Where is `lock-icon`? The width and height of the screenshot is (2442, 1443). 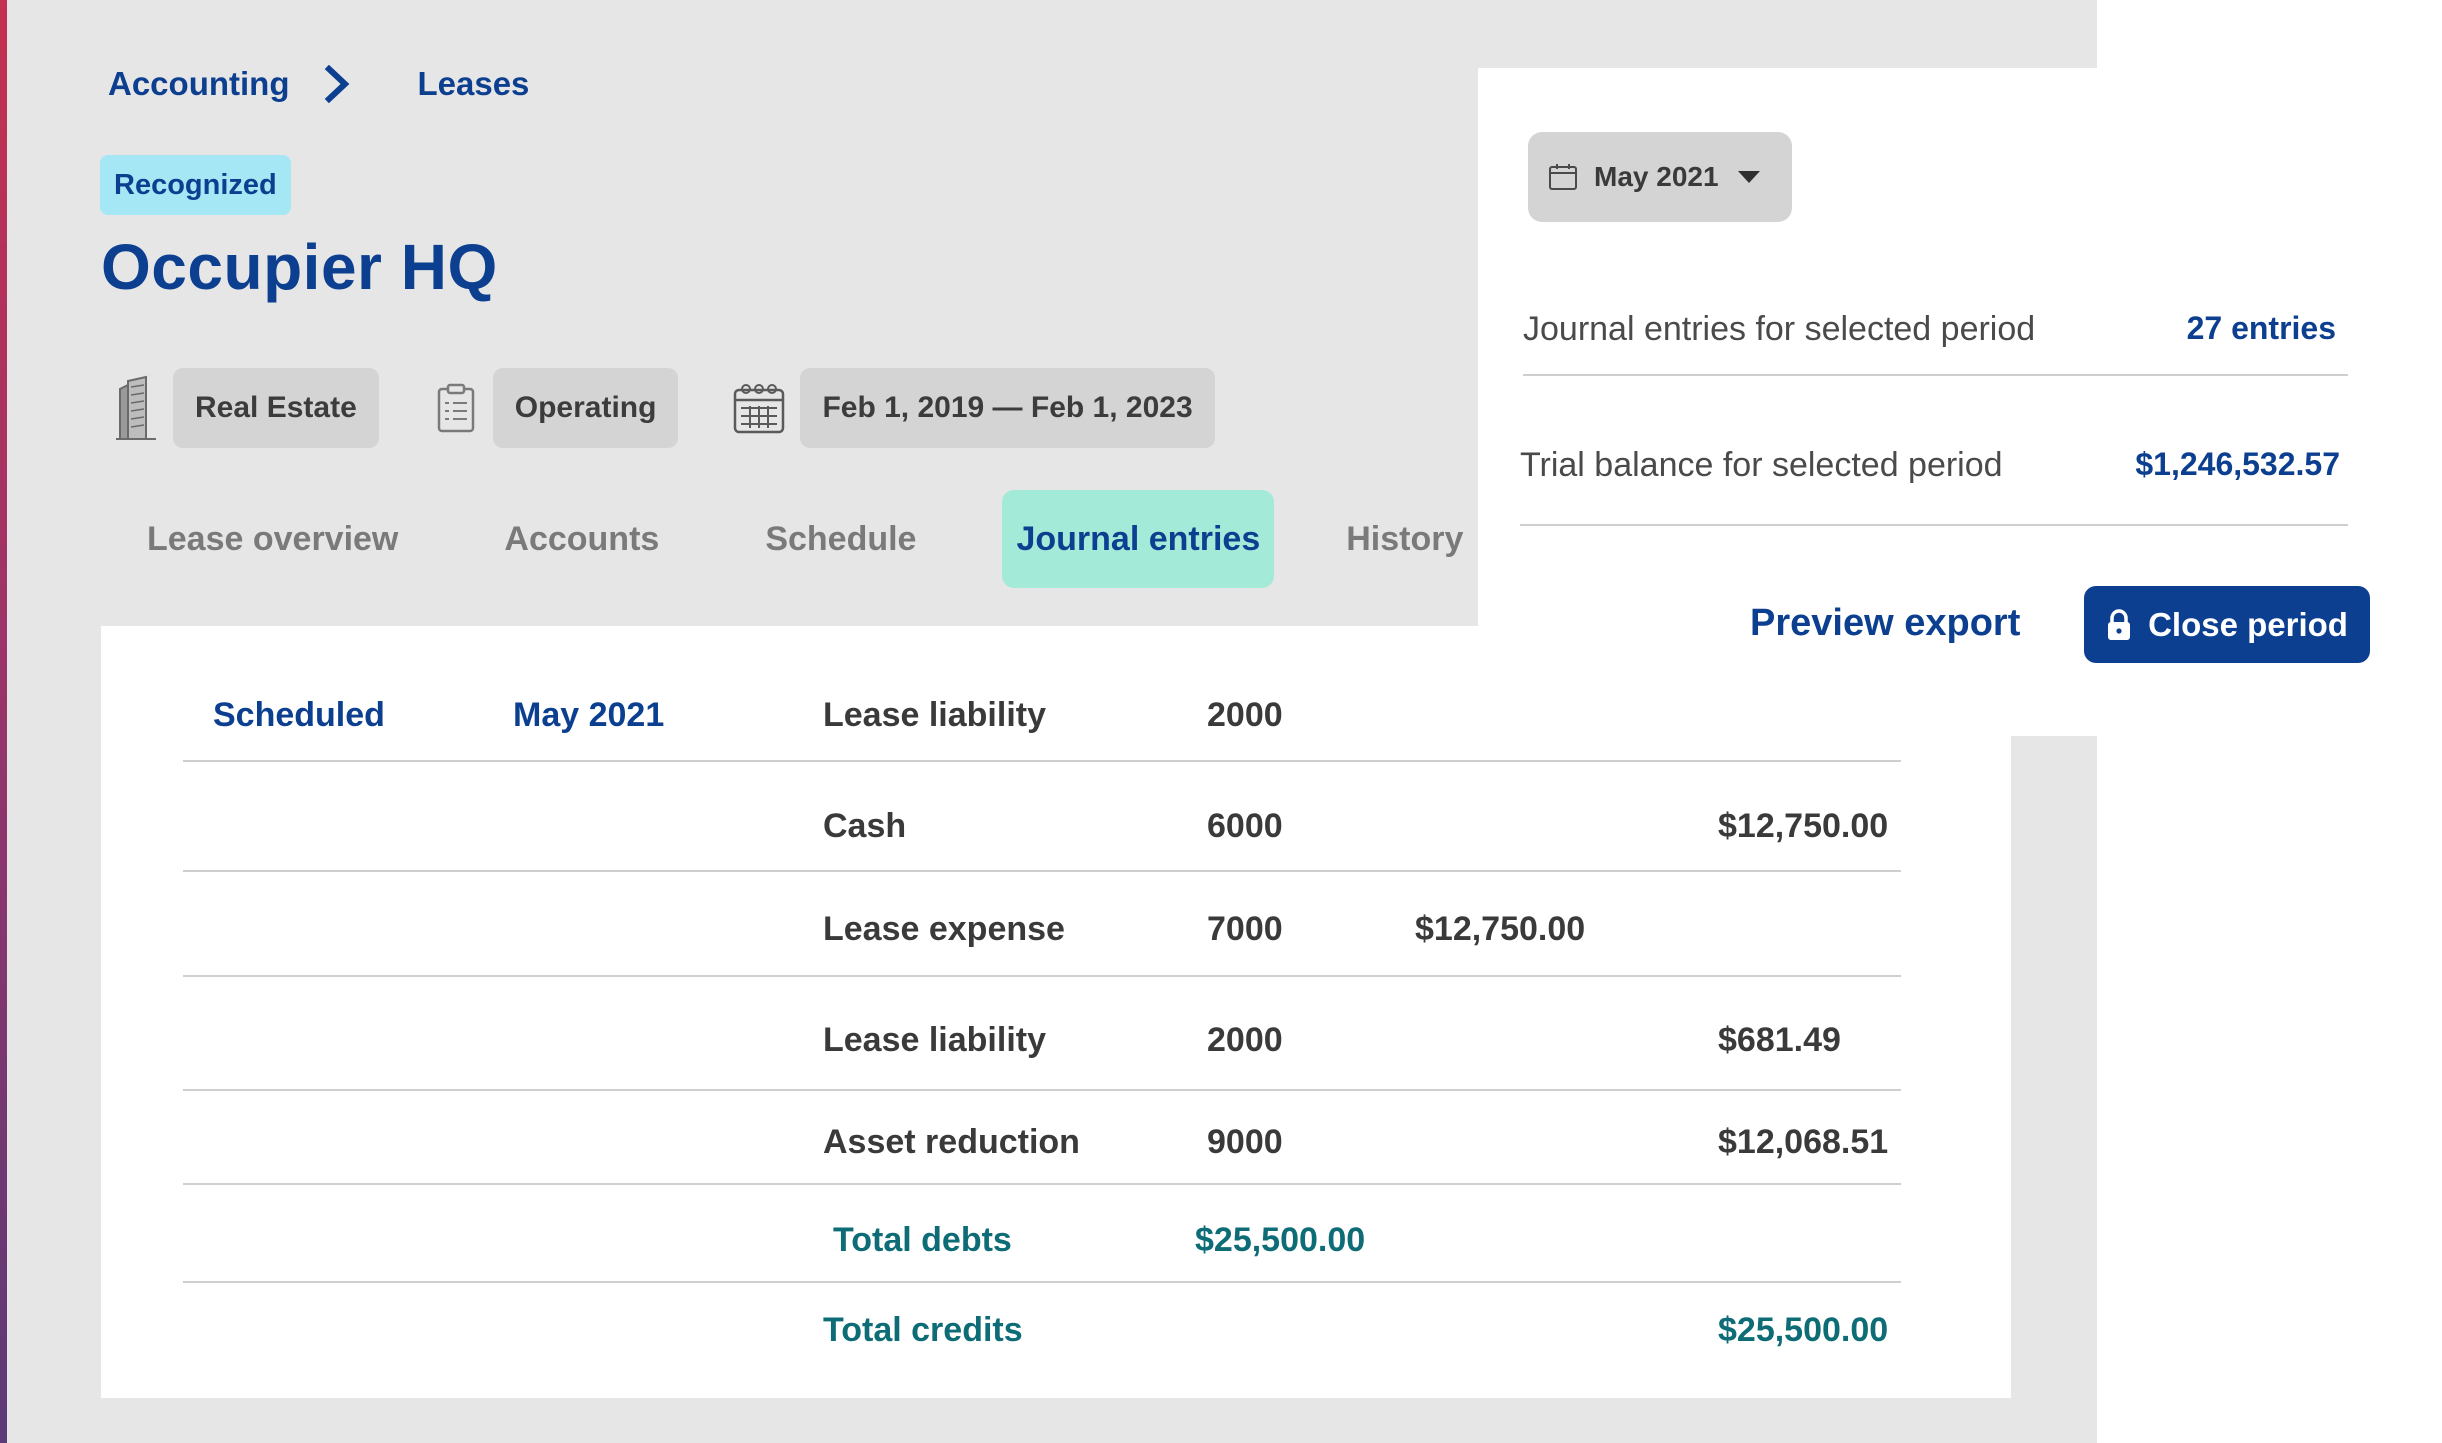 lock-icon is located at coordinates (2119, 624).